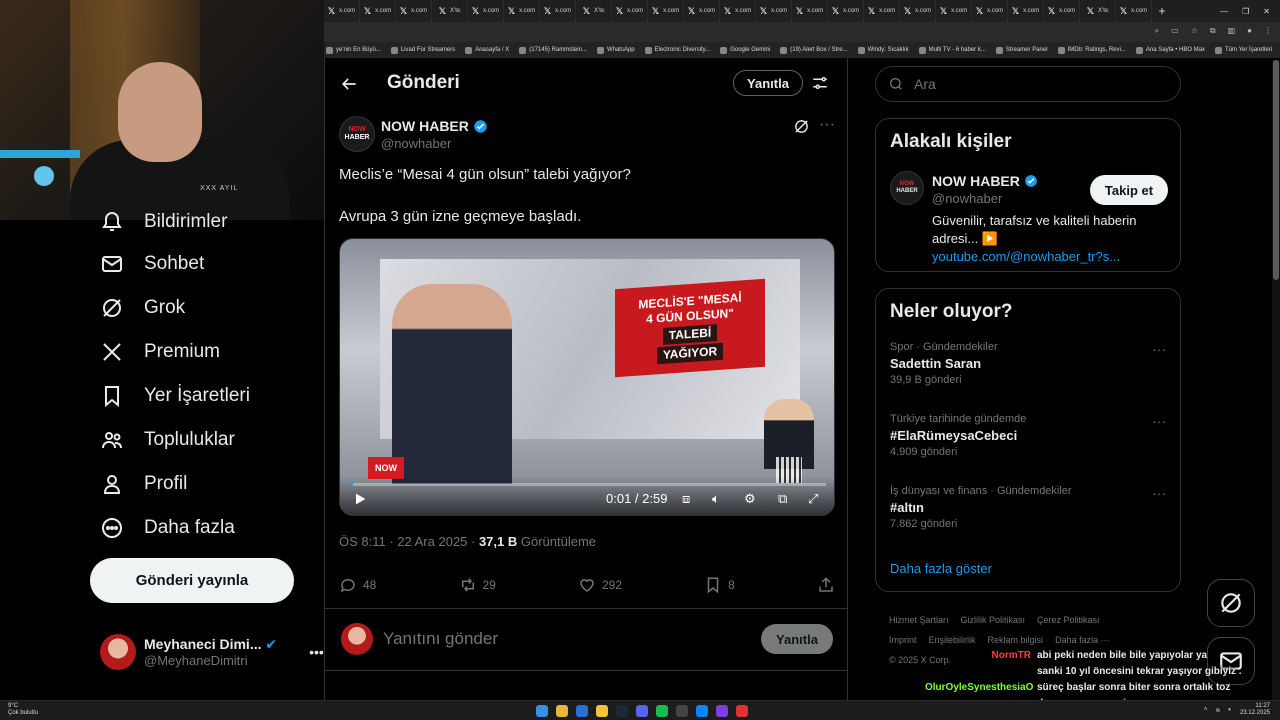 The height and width of the screenshot is (720, 1280). Describe the element at coordinates (434, 126) in the screenshot. I see `author-name: NOW HABER` at that location.